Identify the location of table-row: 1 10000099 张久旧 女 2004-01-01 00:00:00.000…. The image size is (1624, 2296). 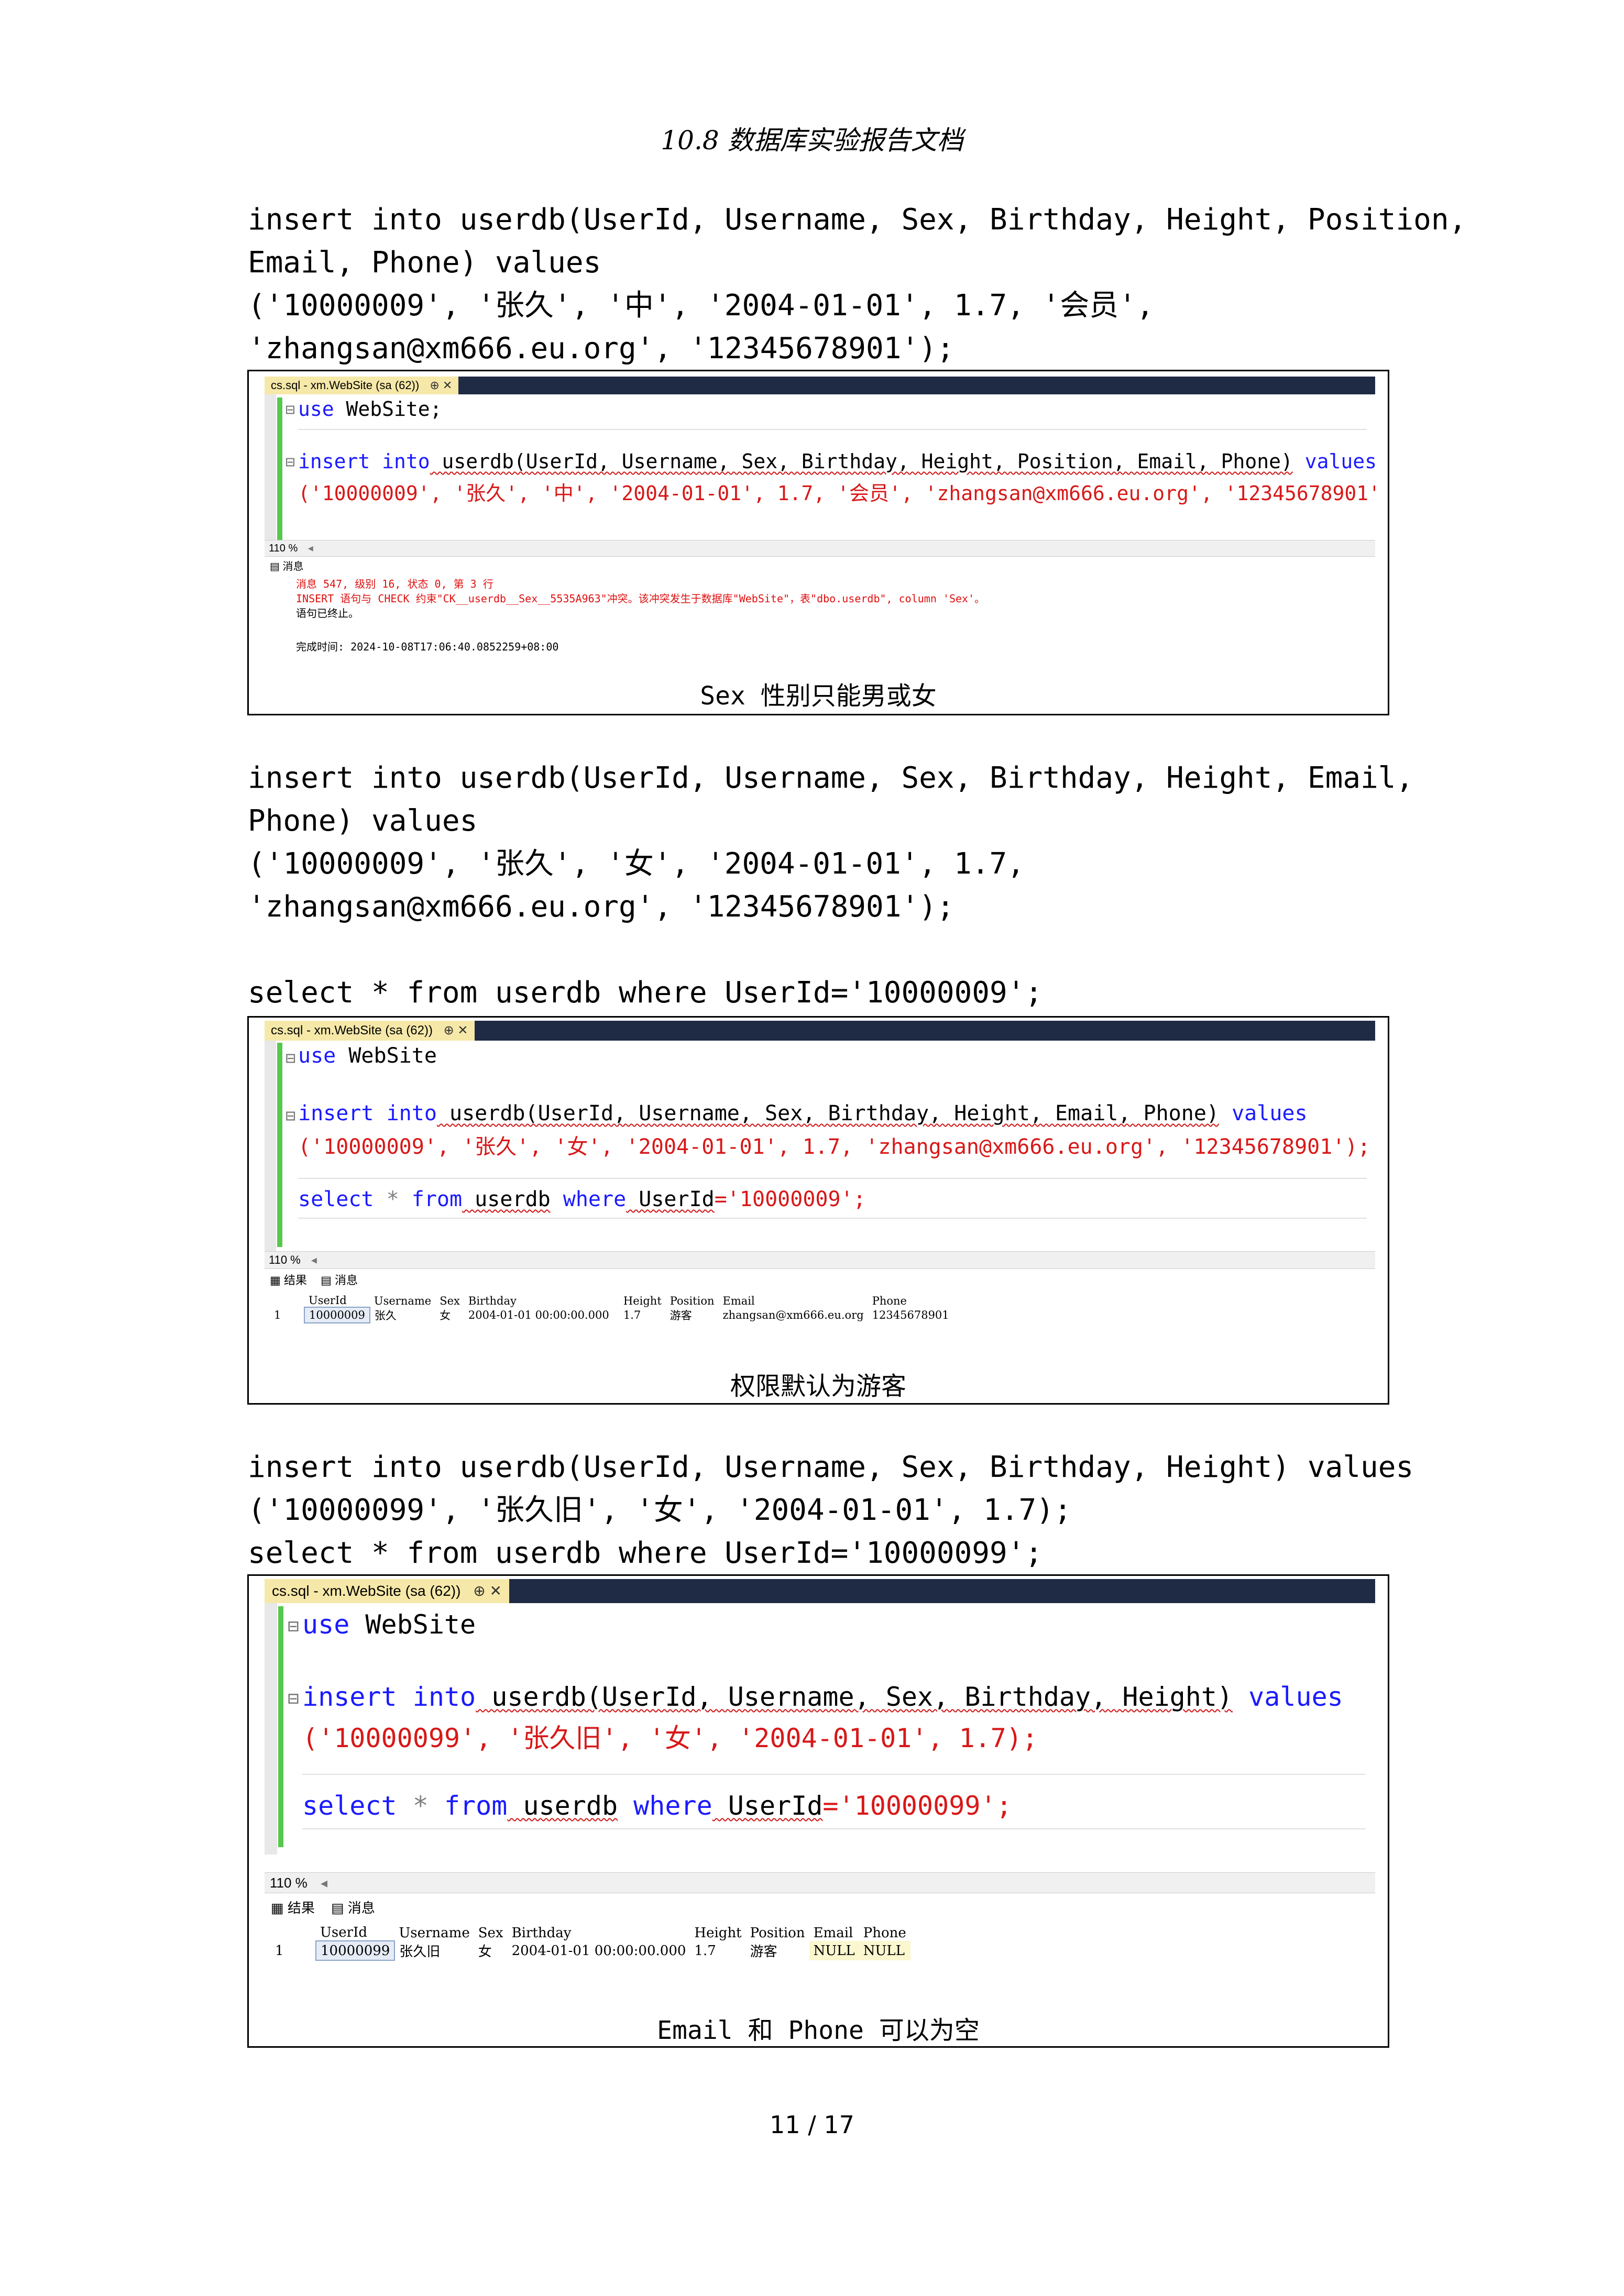
(590, 1951).